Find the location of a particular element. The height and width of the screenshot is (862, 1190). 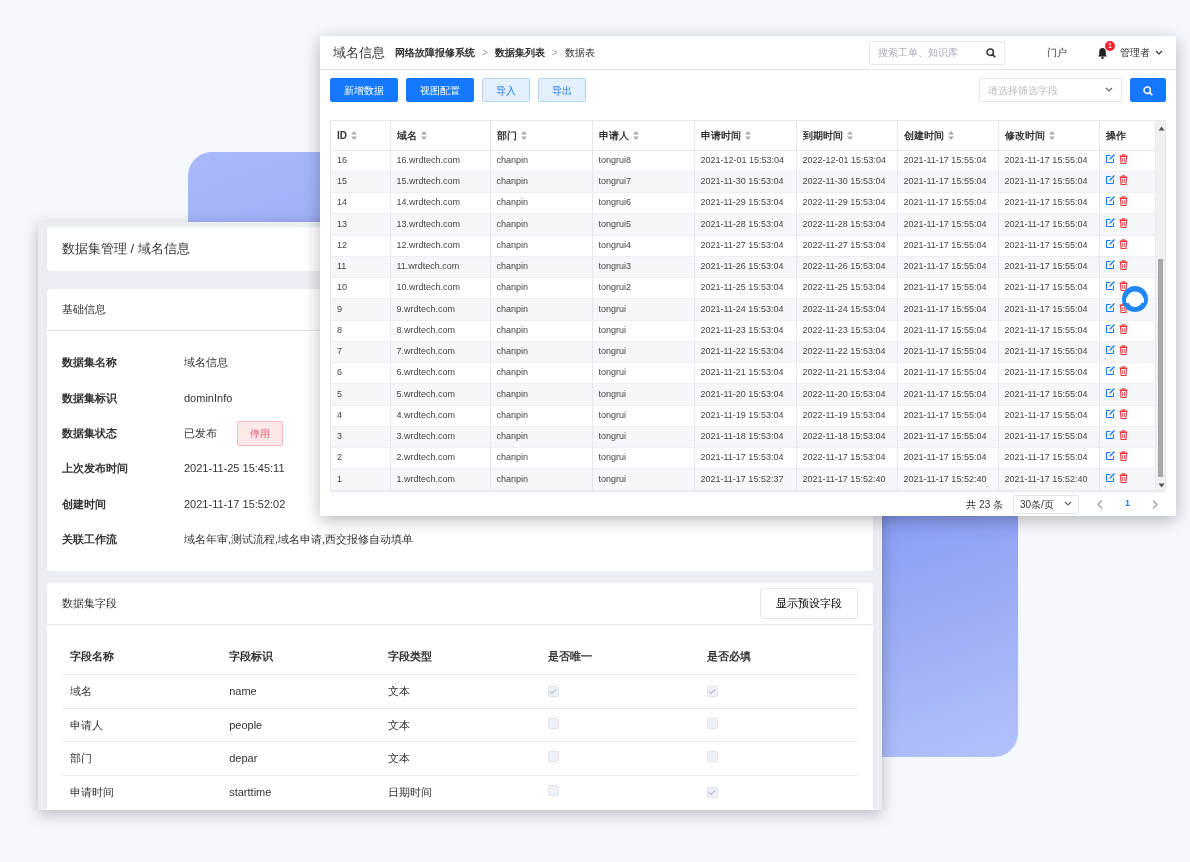

breadcrumb-link: 数据集列表 is located at coordinates (519, 52).